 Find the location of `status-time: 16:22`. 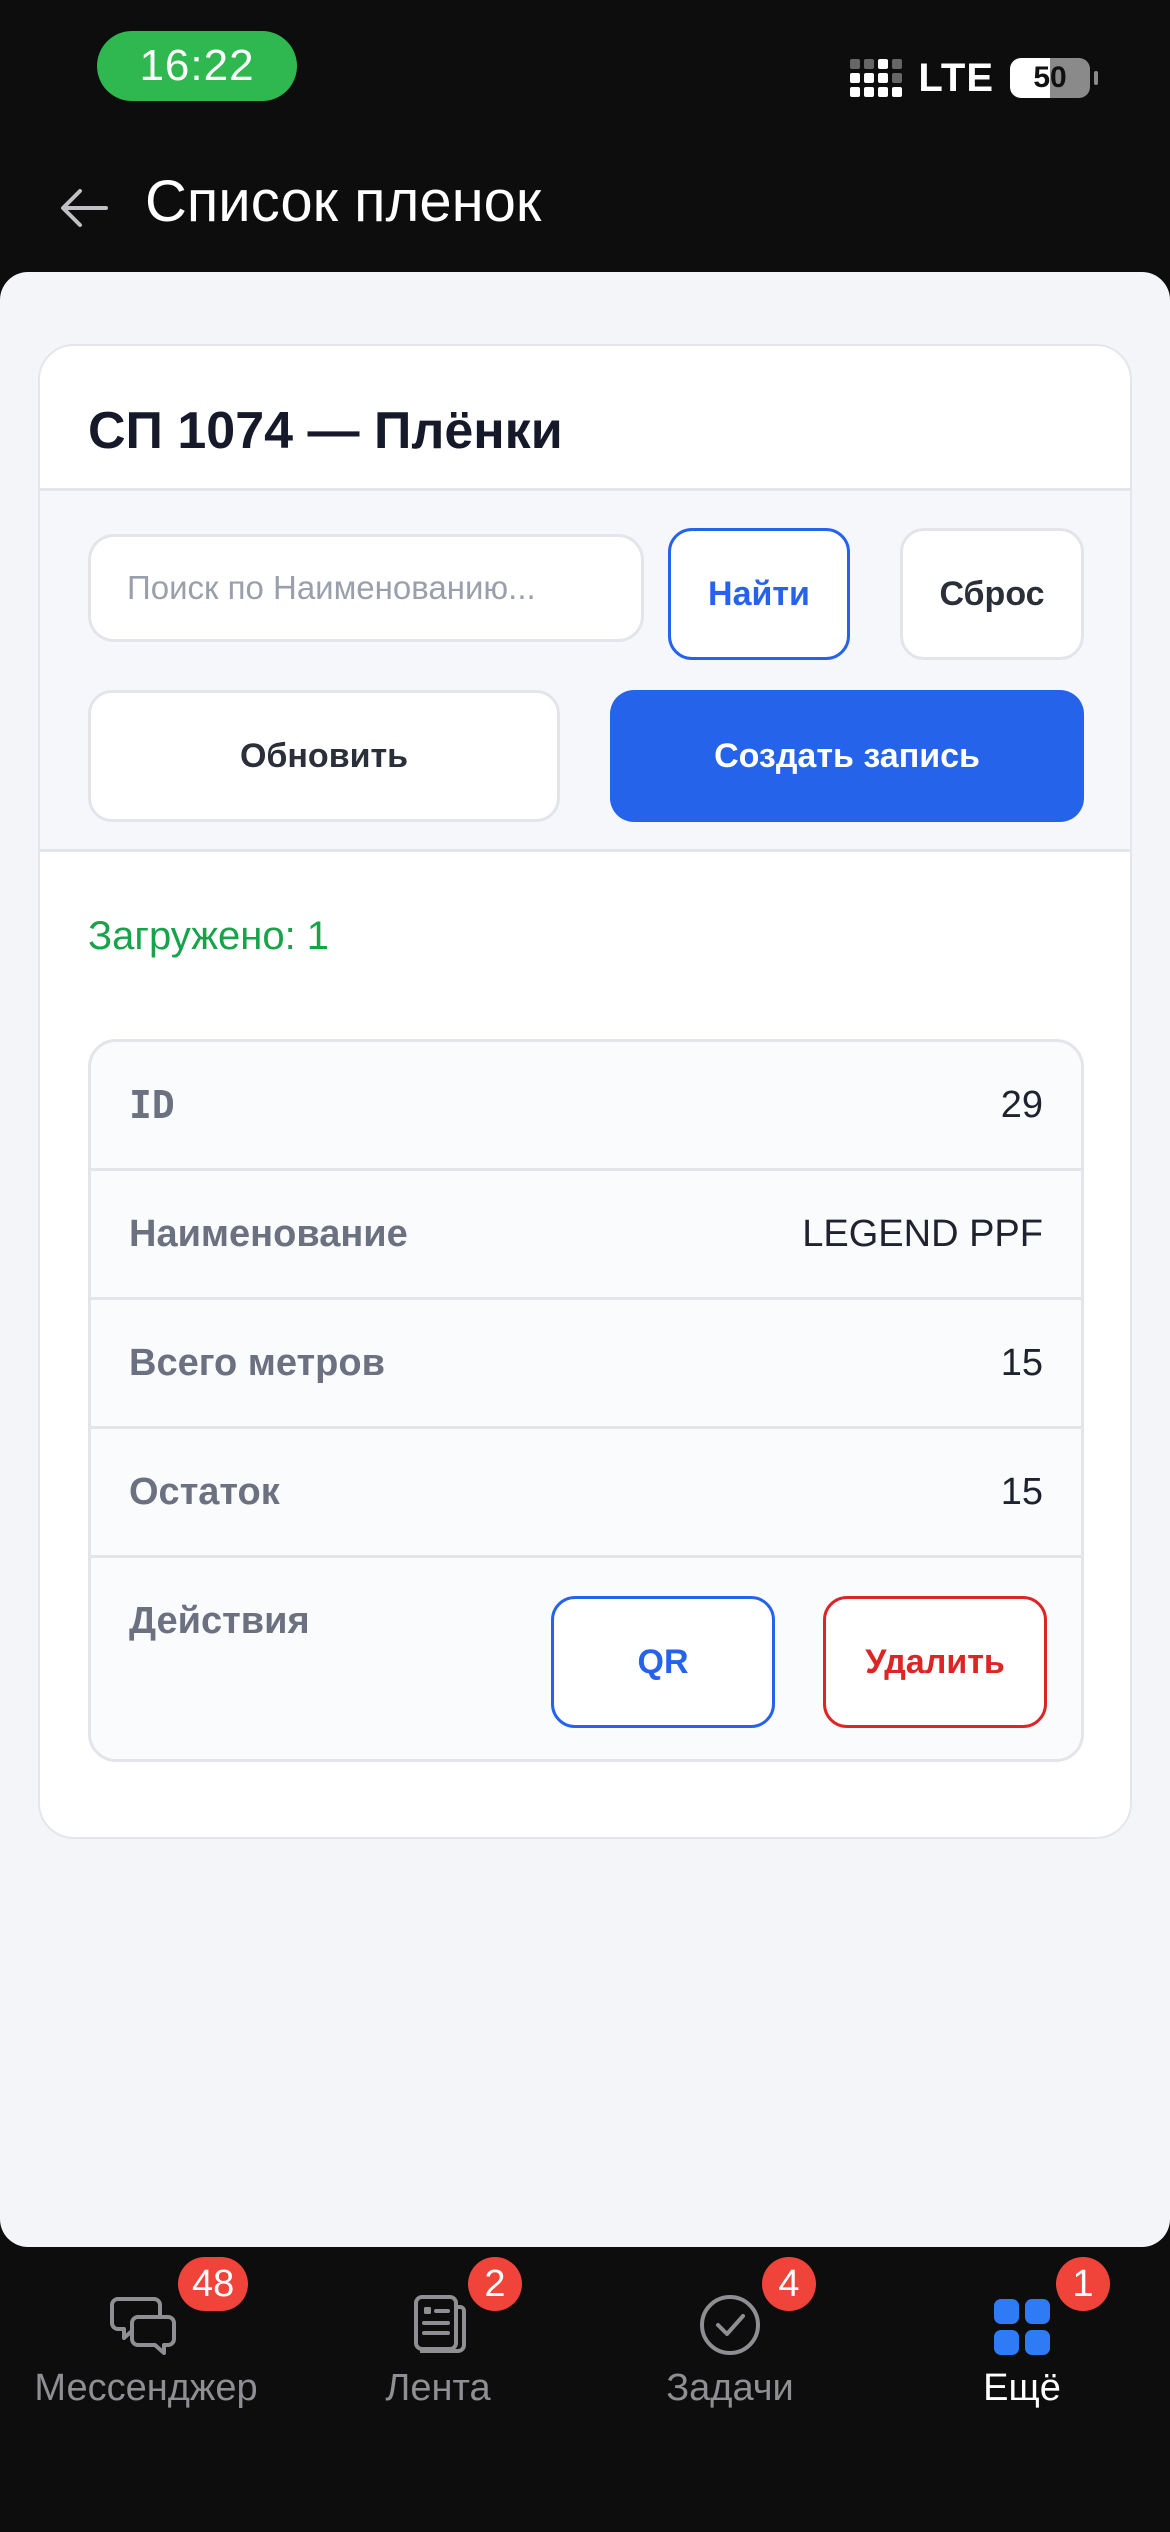

status-time: 16:22 is located at coordinates (197, 66).